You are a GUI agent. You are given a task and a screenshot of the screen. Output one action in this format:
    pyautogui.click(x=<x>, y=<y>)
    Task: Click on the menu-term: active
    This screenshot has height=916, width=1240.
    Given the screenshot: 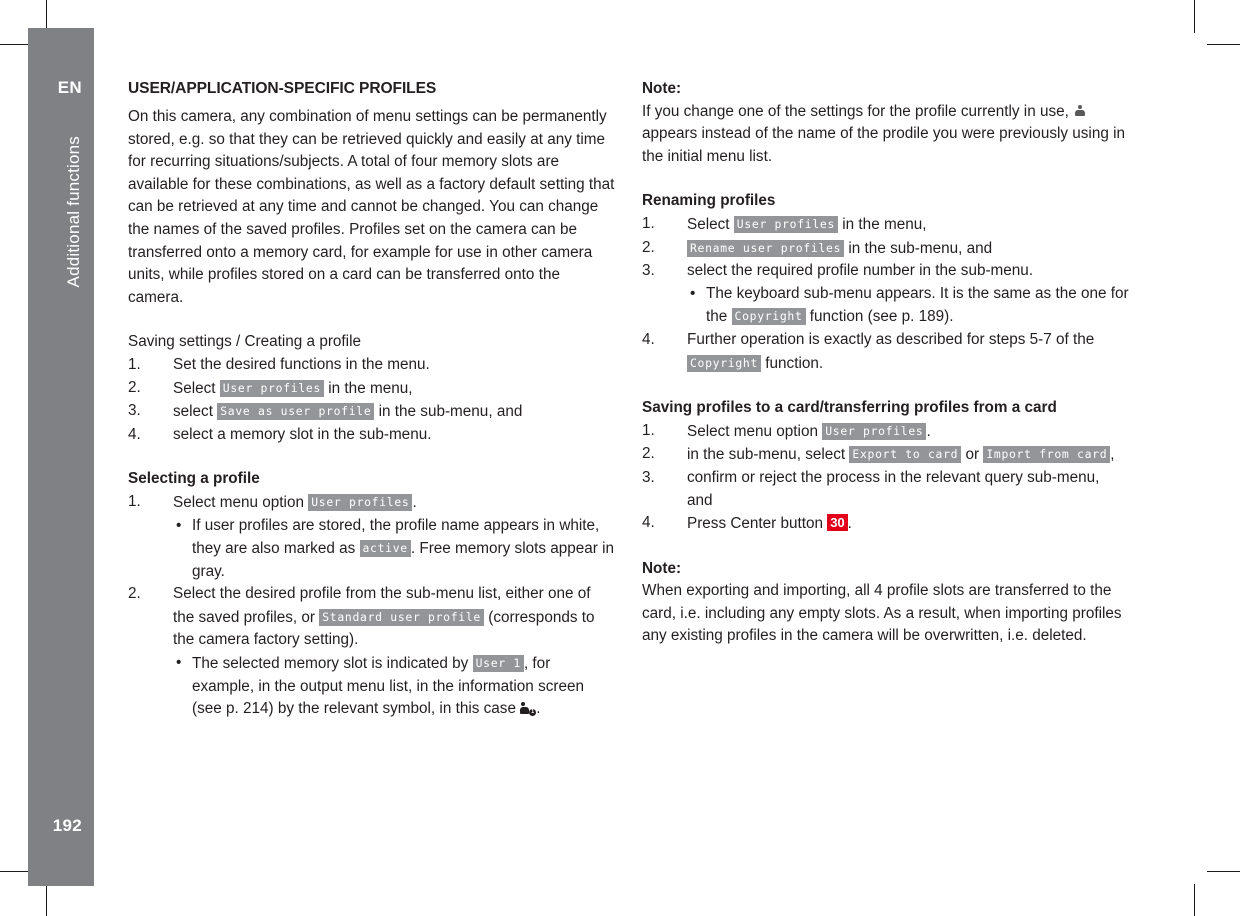 What is the action you would take?
    pyautogui.click(x=385, y=549)
    